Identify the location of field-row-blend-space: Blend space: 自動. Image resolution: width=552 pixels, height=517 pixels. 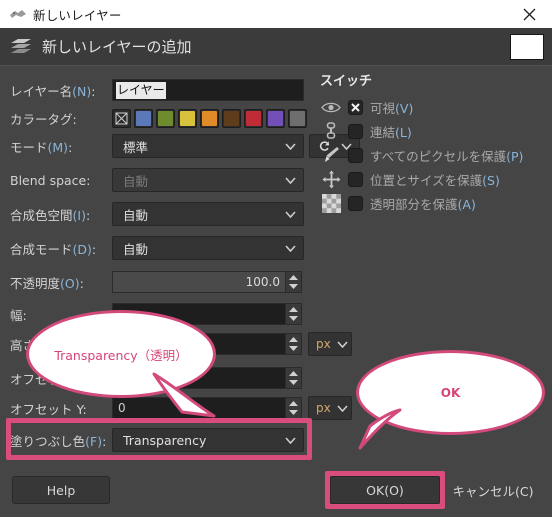
(152, 180).